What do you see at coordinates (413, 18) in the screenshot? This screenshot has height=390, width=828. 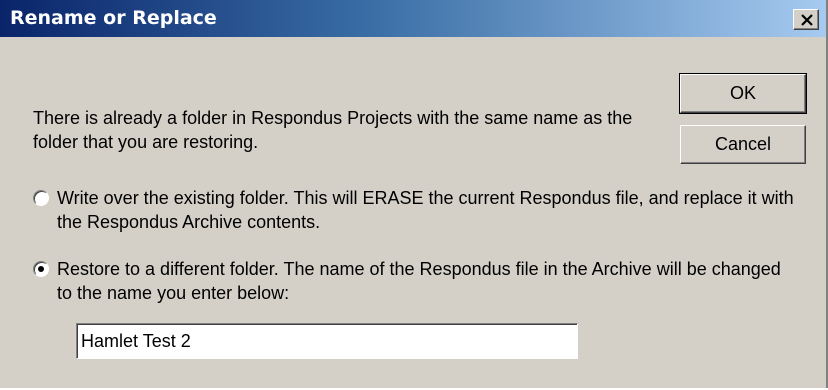 I see `title-bar: Rename or Replace` at bounding box center [413, 18].